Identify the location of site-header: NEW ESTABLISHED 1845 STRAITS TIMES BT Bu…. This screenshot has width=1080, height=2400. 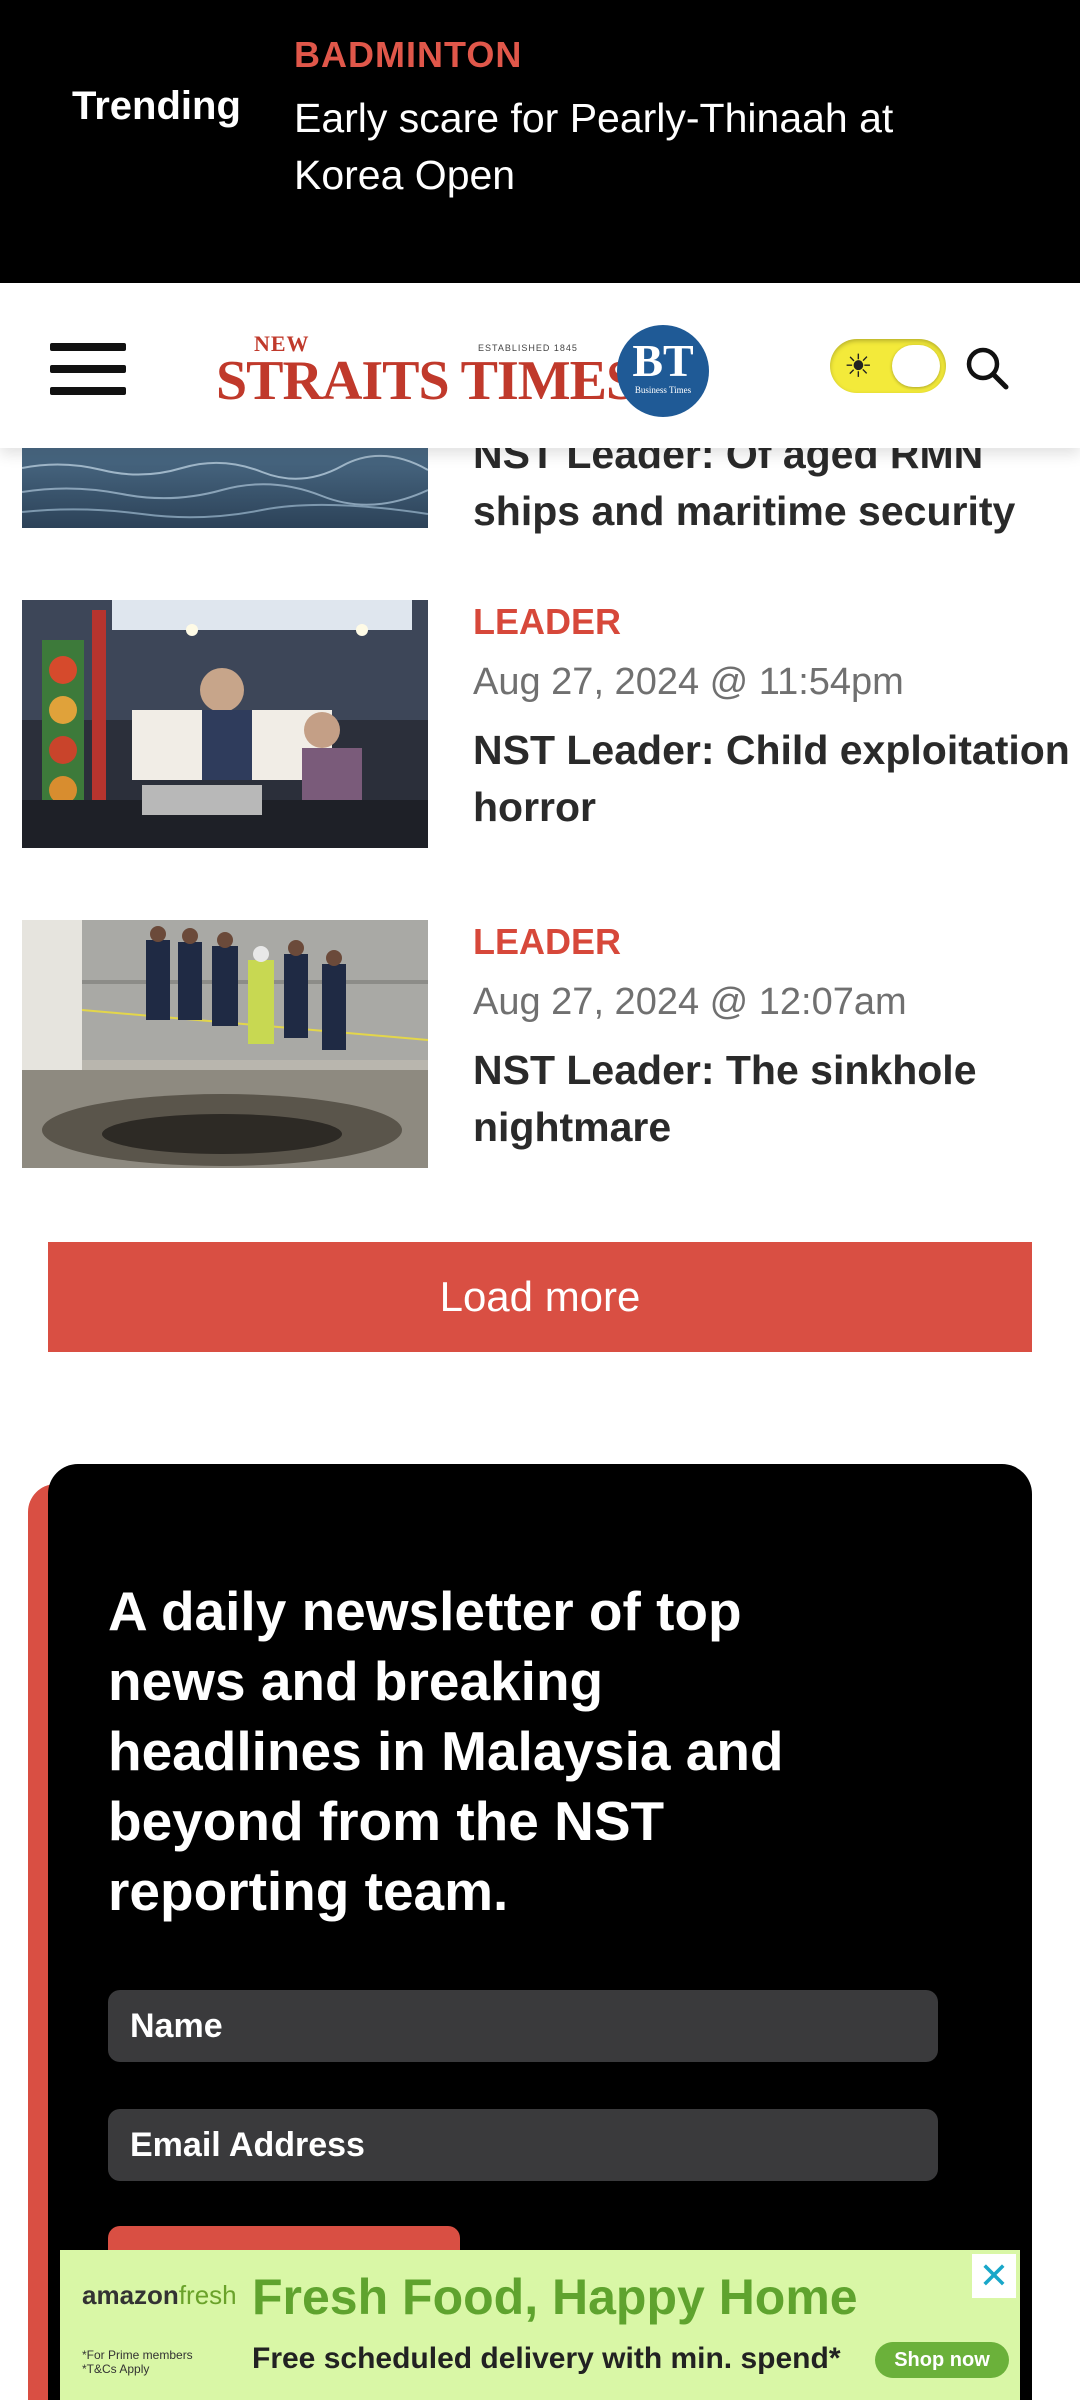
(540, 365).